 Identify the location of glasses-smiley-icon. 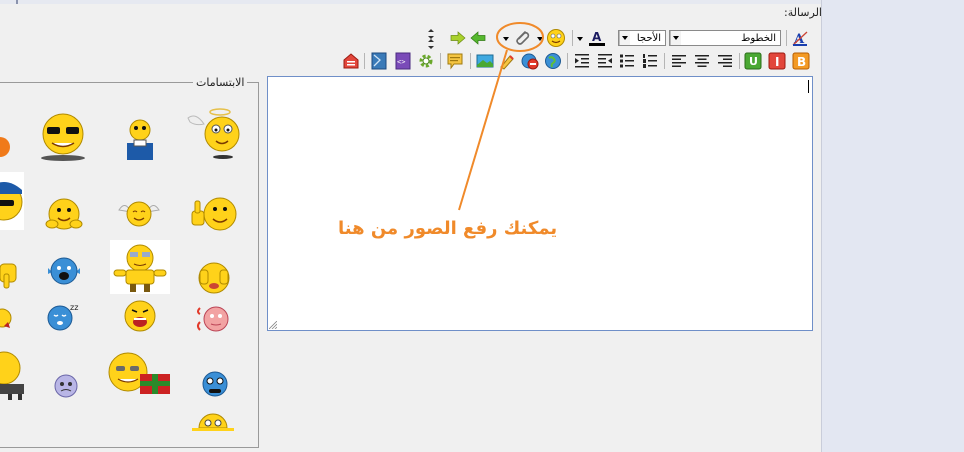
(63, 137).